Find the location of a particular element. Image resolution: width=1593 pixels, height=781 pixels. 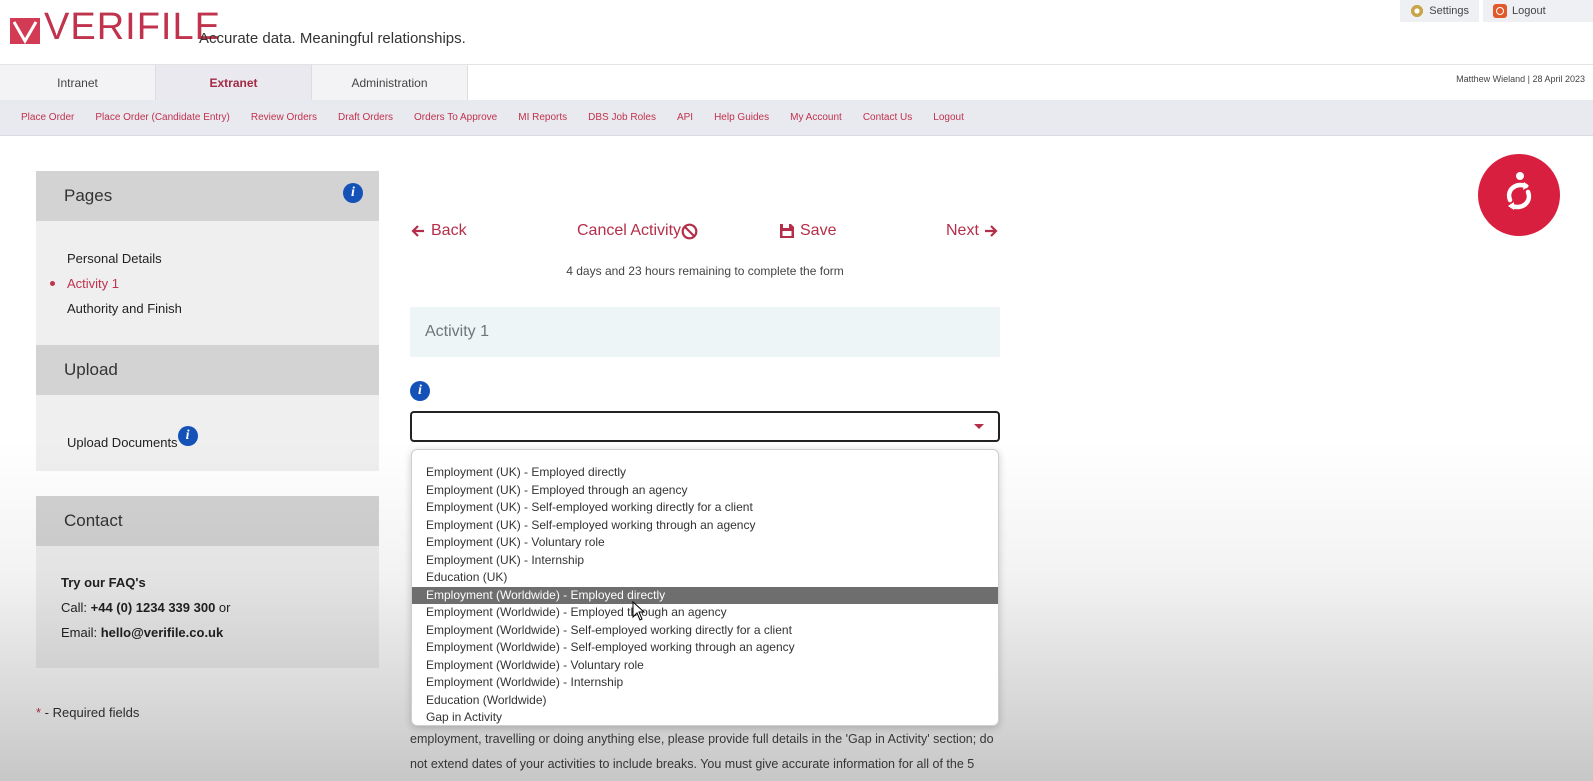

settings-link: Settings is located at coordinates (1439, 11).